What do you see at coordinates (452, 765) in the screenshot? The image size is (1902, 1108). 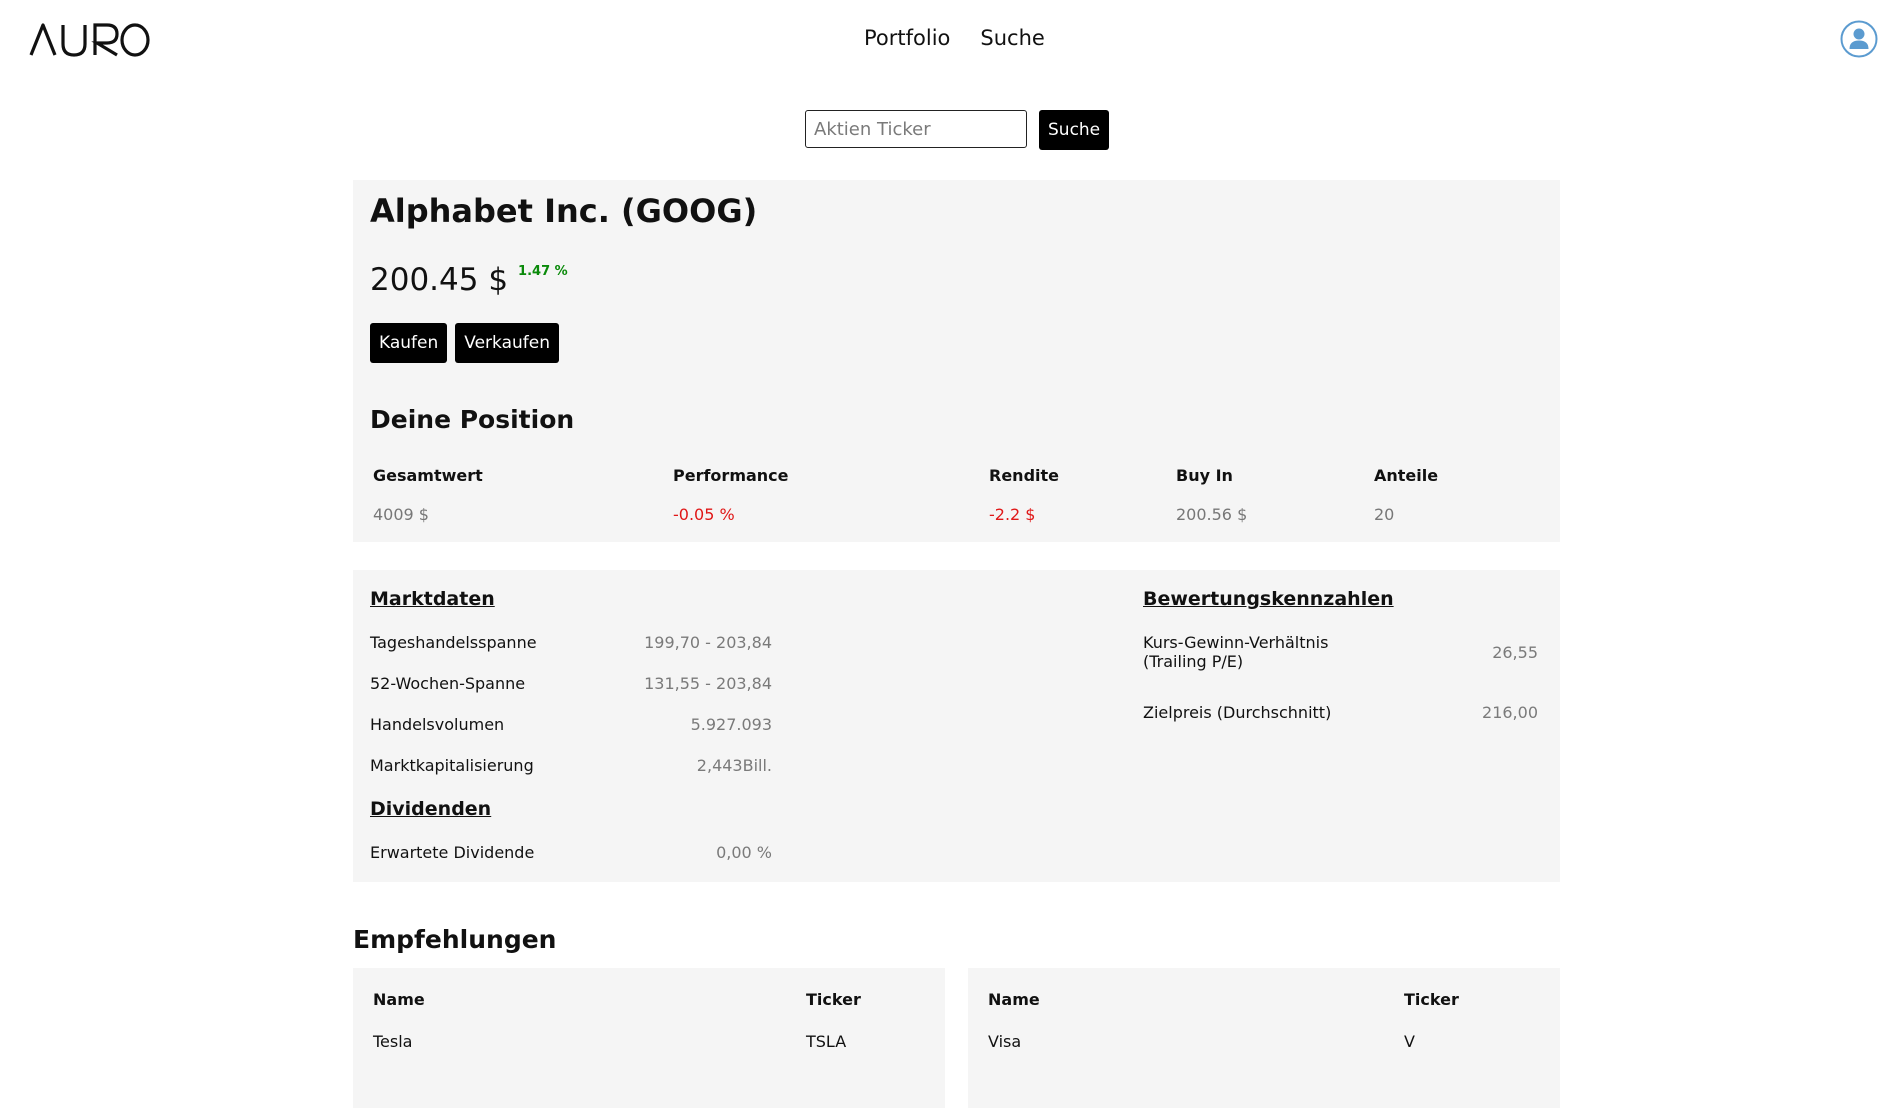 I see `row-label: Marktkapitalisierung` at bounding box center [452, 765].